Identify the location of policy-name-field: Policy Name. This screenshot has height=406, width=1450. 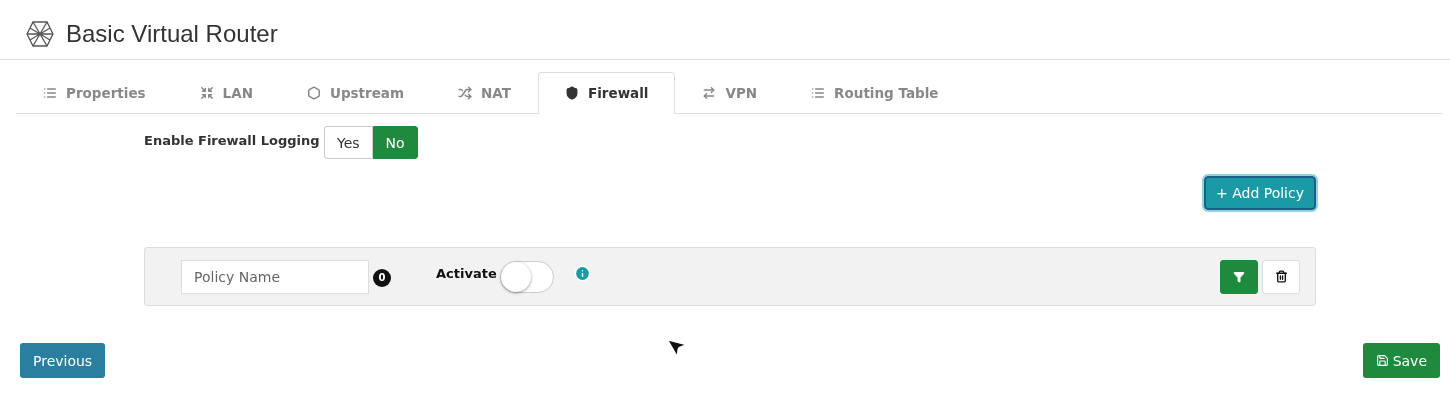
(275, 276).